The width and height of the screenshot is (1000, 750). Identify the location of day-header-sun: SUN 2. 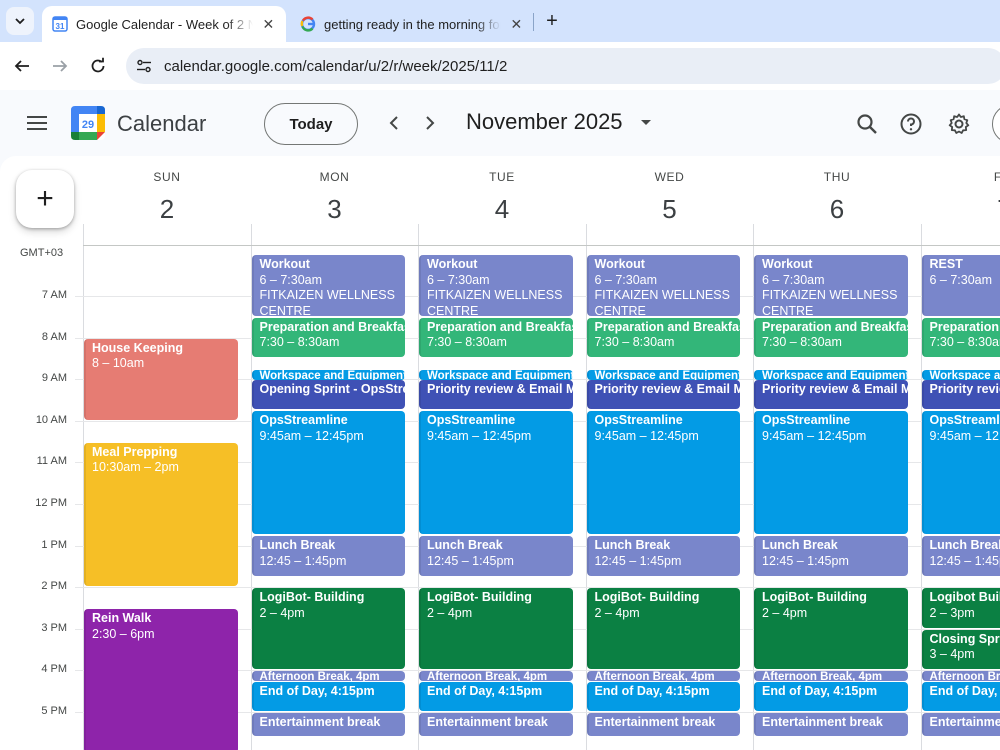
(167, 201).